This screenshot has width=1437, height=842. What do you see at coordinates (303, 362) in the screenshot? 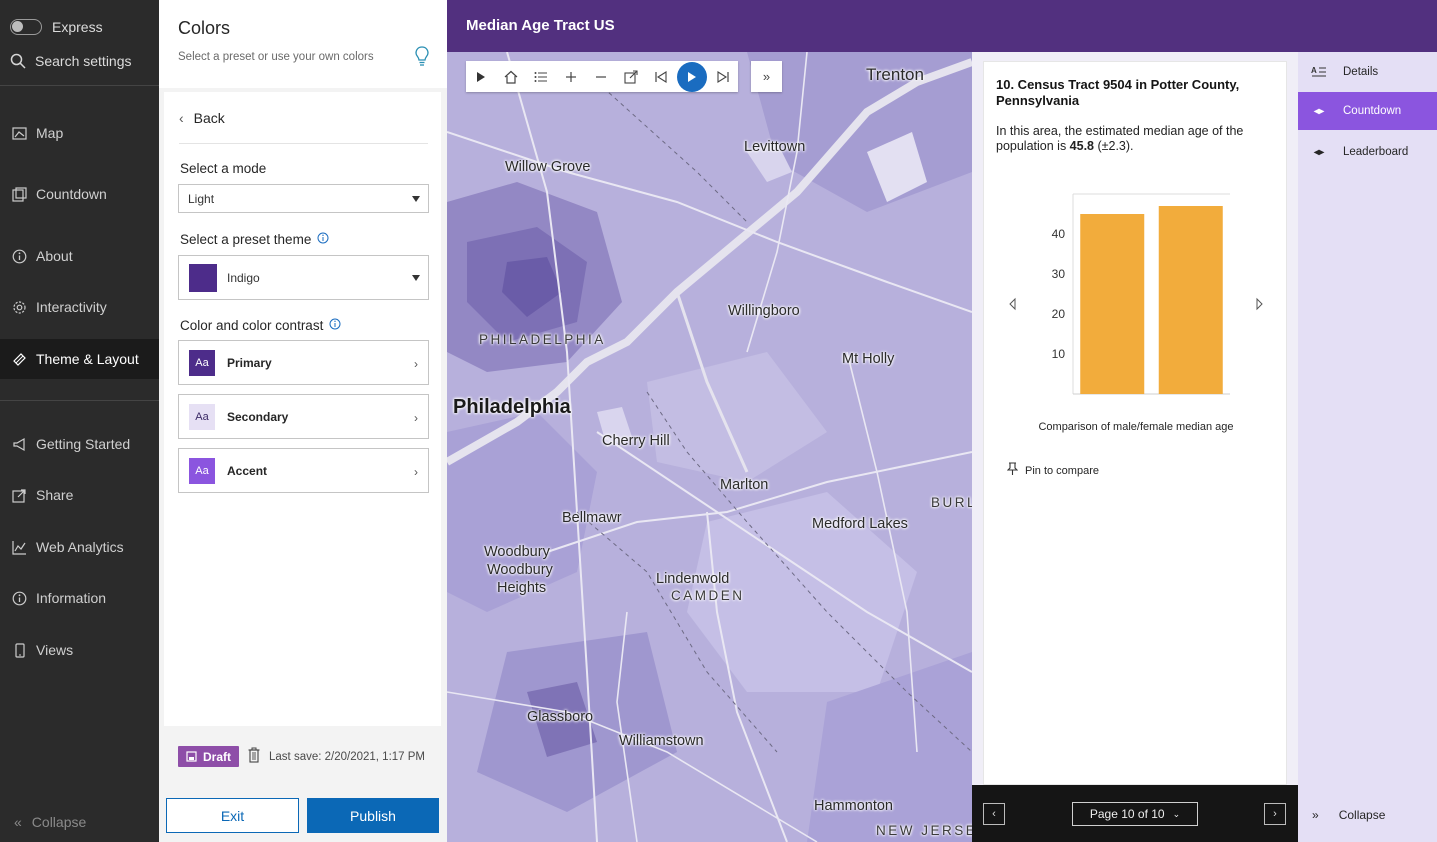
I see `color-row-primary: Aa Primary ›` at bounding box center [303, 362].